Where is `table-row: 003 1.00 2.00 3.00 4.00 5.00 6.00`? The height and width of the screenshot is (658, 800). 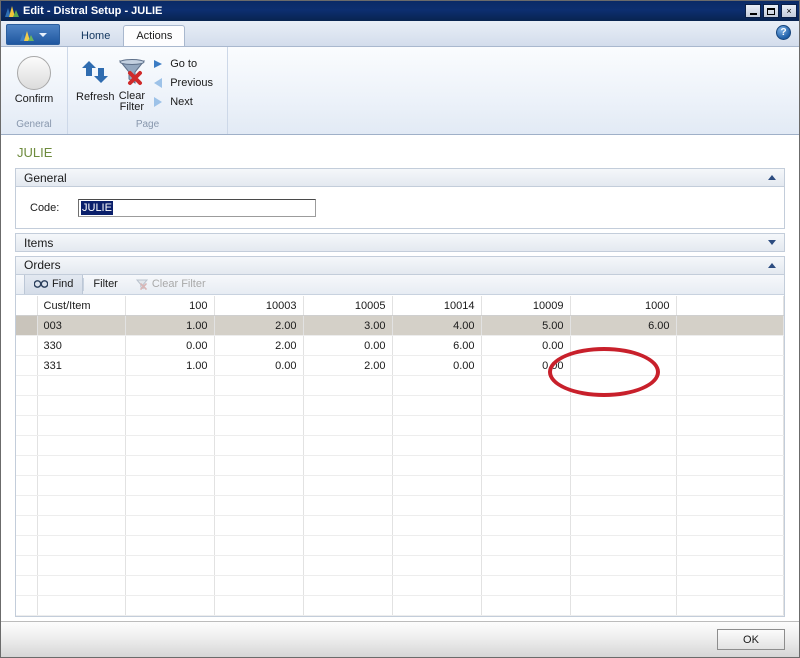 table-row: 003 1.00 2.00 3.00 4.00 5.00 6.00 is located at coordinates (400, 326).